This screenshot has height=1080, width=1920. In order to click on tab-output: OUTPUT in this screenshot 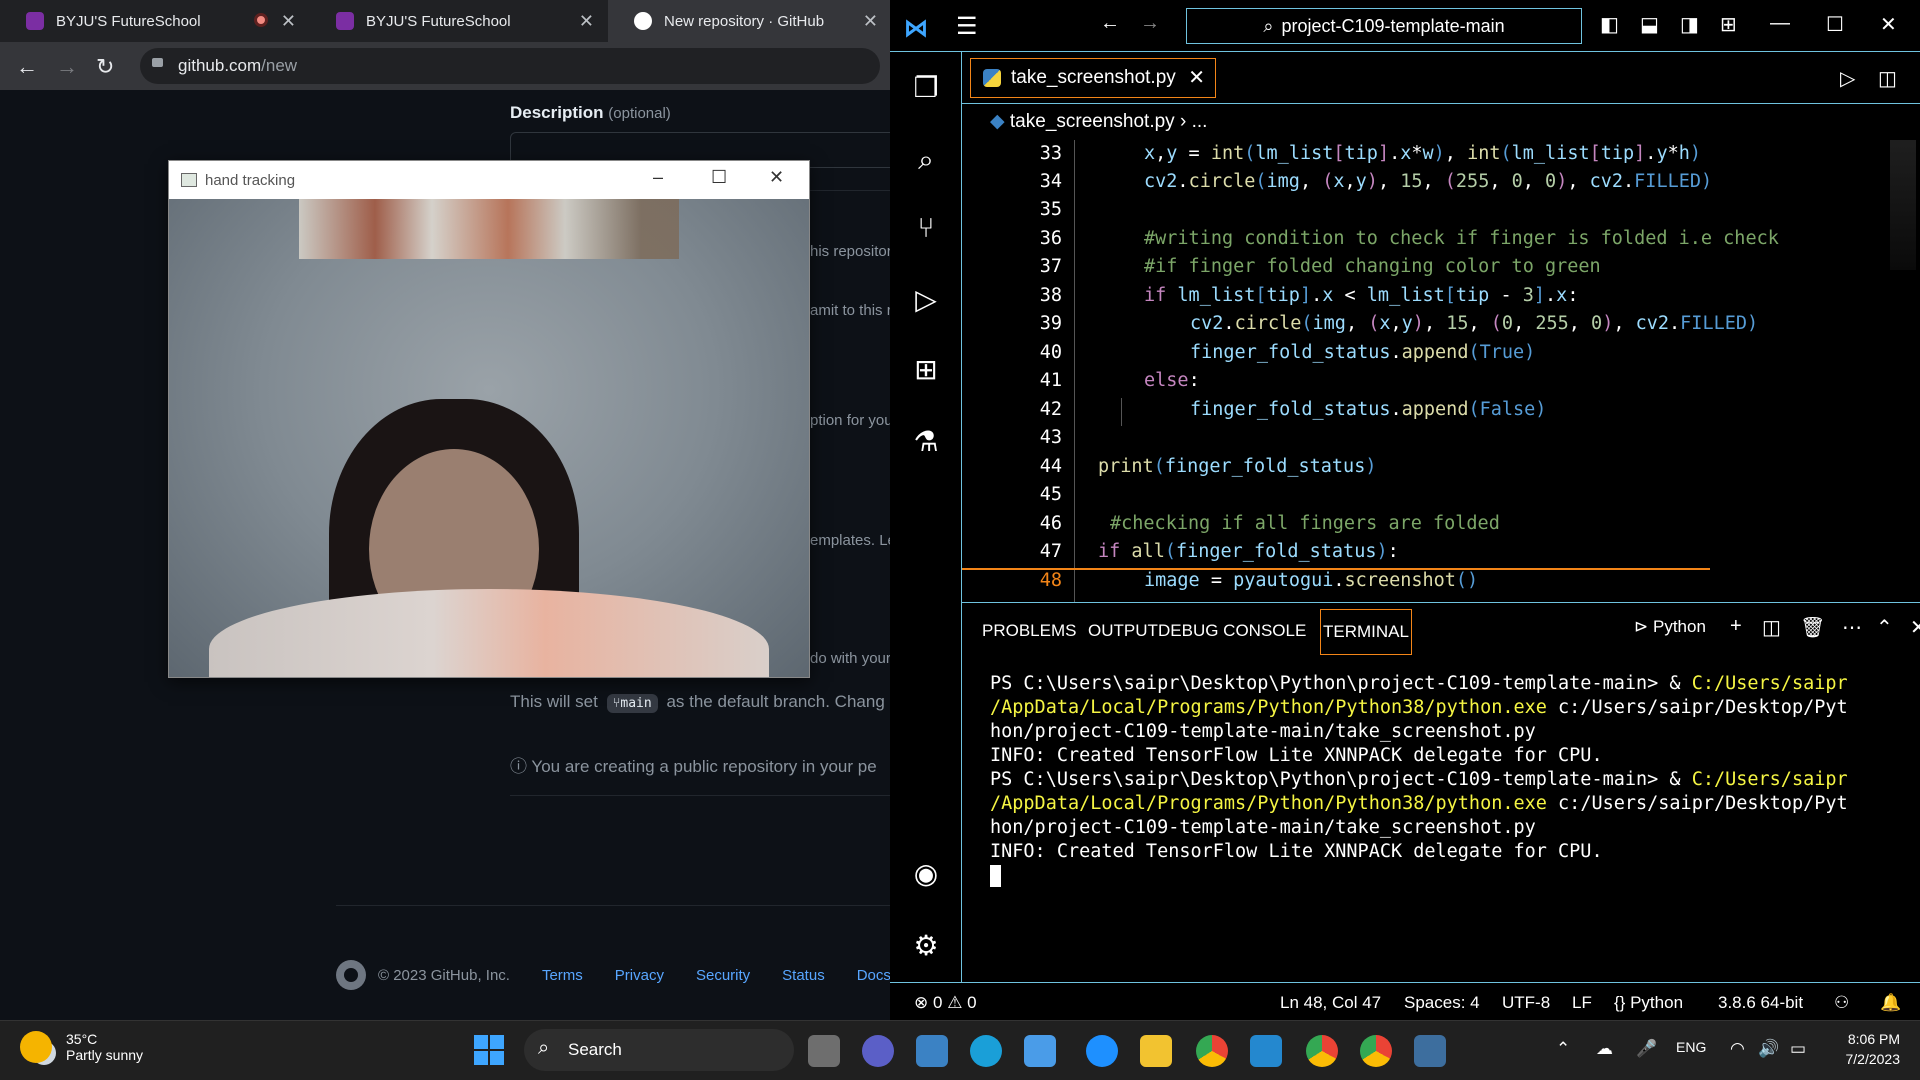, I will do `click(1123, 631)`.